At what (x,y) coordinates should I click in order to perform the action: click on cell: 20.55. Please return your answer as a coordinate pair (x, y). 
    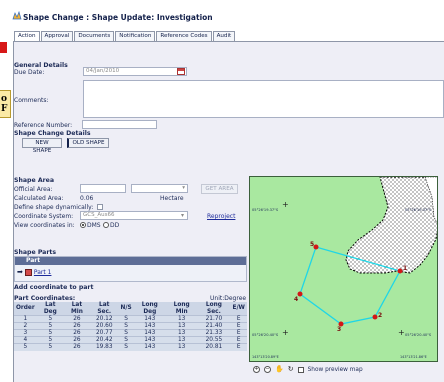
    Looking at the image, I should click on (214, 340).